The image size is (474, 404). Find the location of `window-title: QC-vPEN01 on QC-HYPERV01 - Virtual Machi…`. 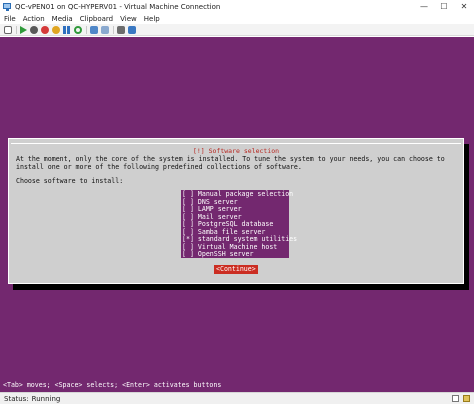

window-title: QC-vPEN01 on QC-HYPERV01 - Virtual Machi… is located at coordinates (118, 6).